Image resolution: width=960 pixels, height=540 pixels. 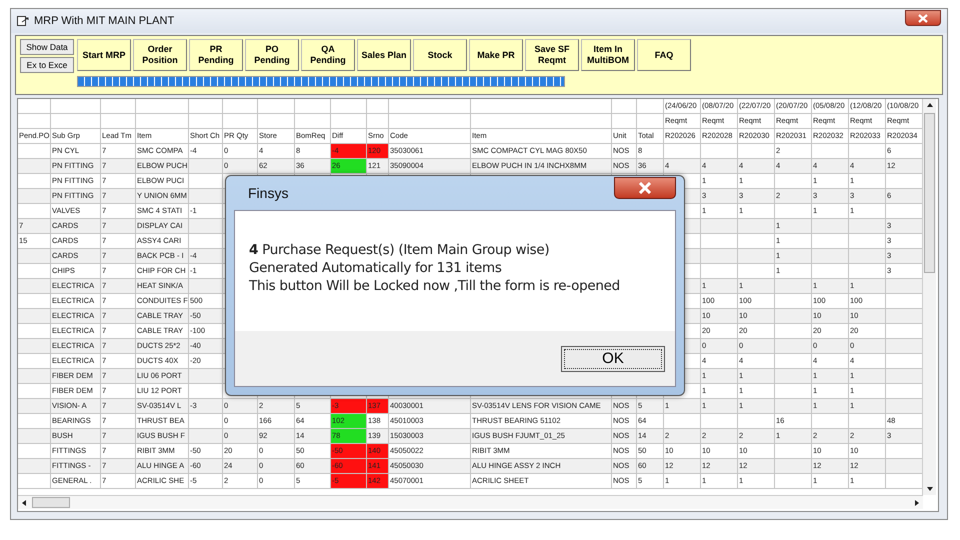 I want to click on toolbar-button: Item In MultiBOM, so click(x=608, y=55).